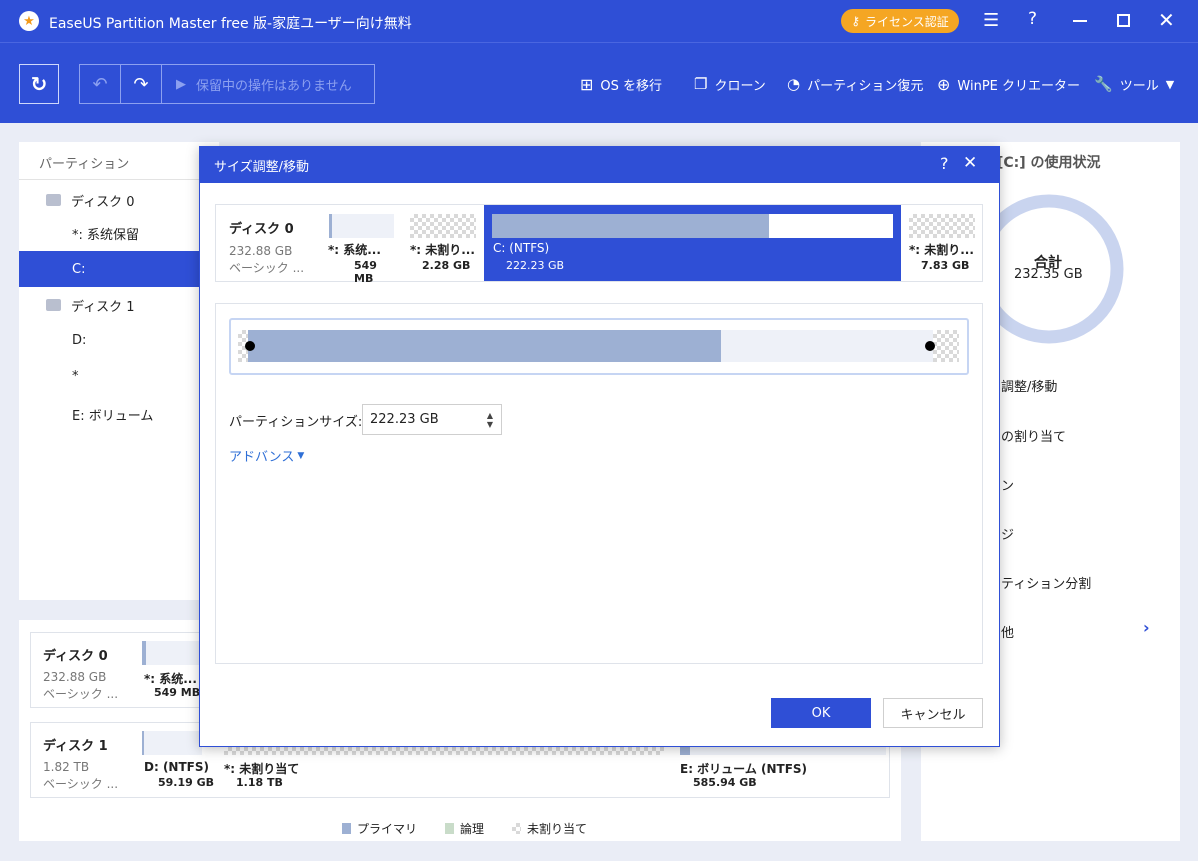 The width and height of the screenshot is (1198, 861). What do you see at coordinates (75, 376) in the screenshot?
I see `tree-item-unallocated: *` at bounding box center [75, 376].